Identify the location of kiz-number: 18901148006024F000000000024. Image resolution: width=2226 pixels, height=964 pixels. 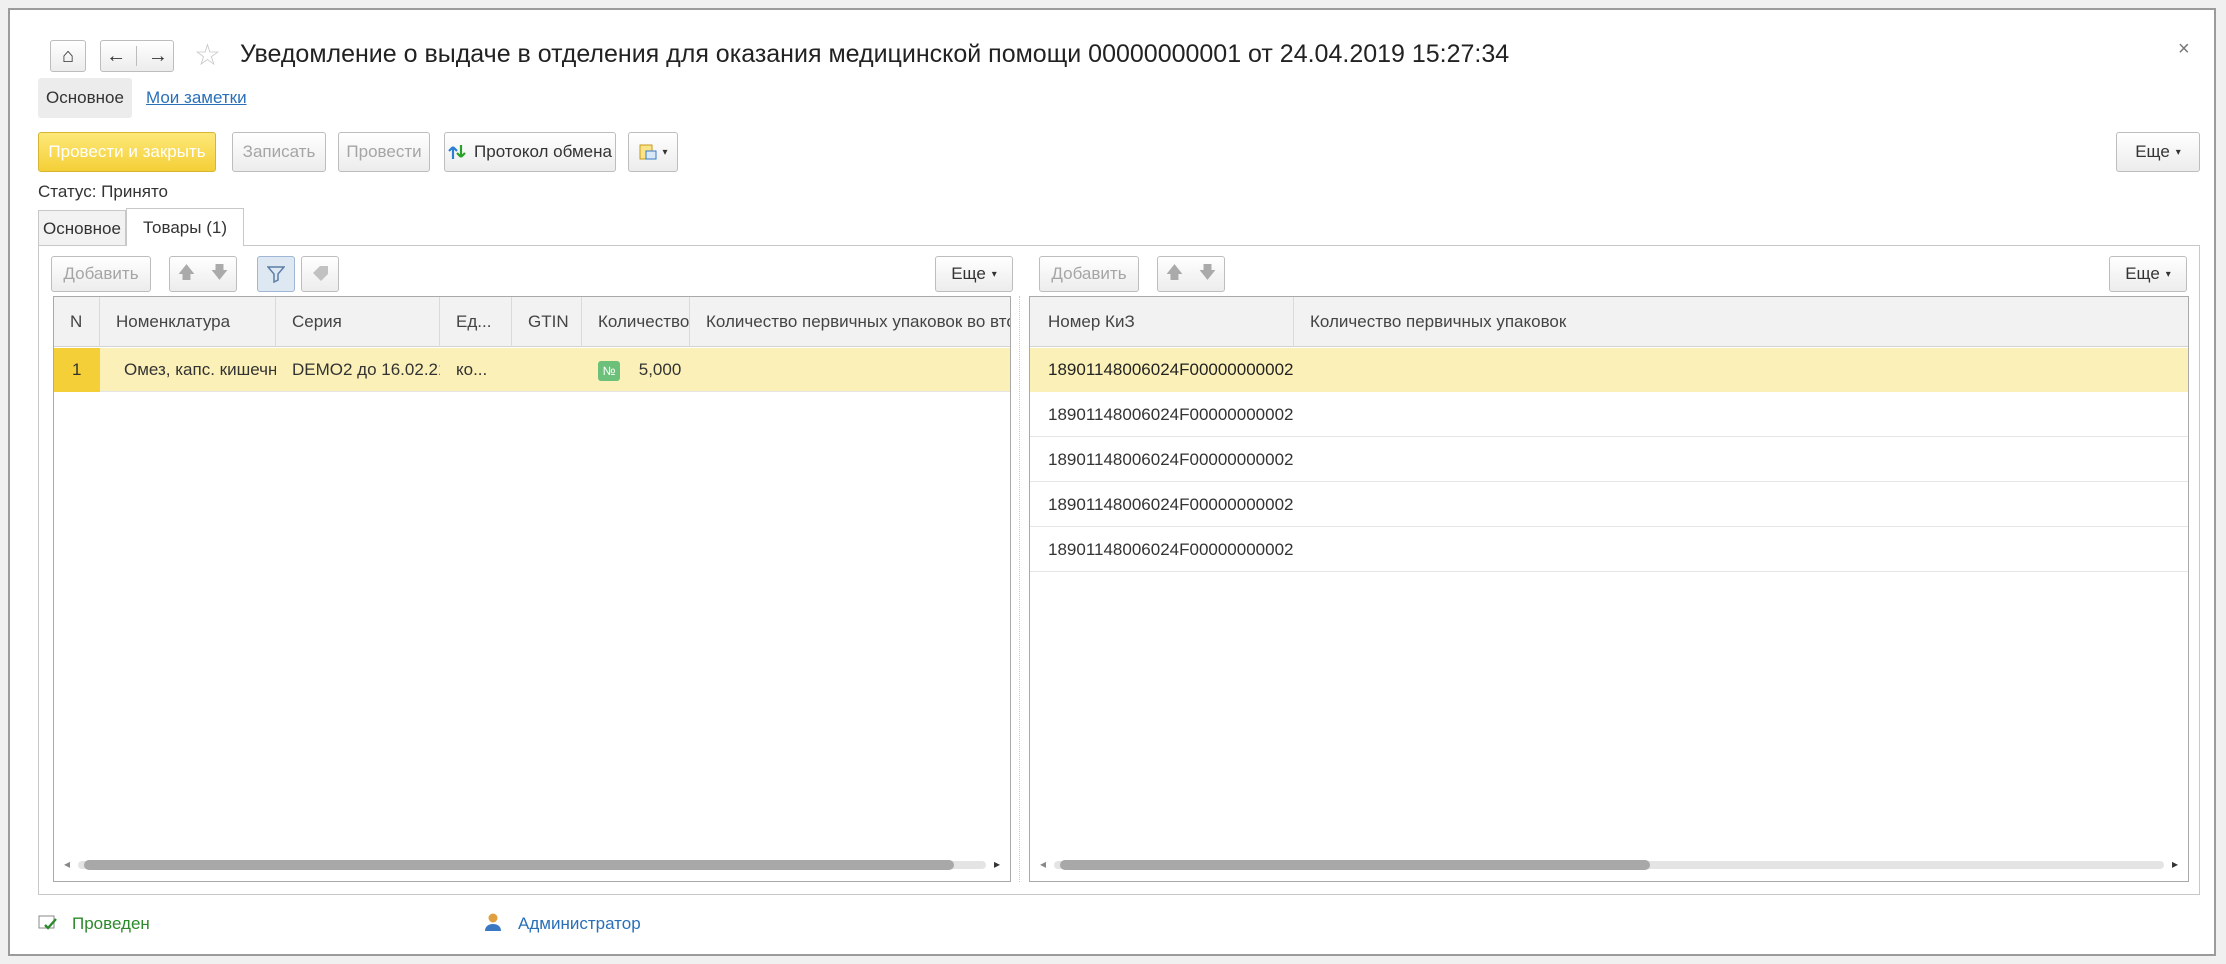
(1171, 459).